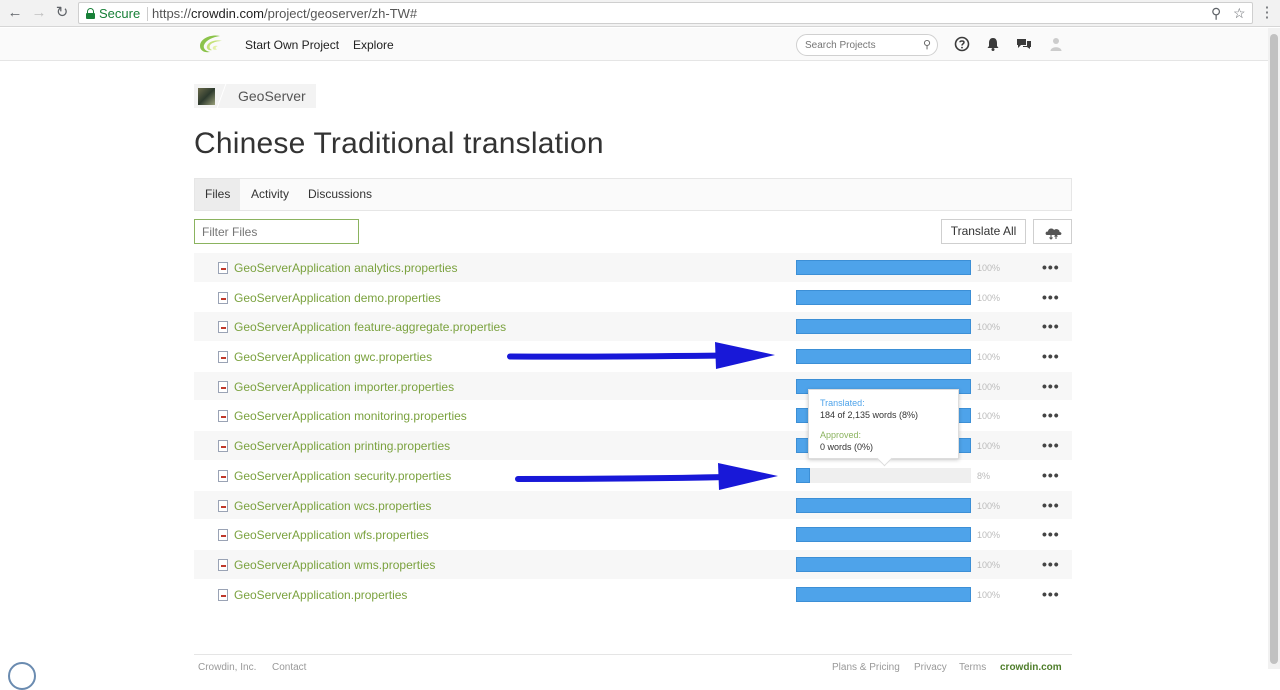 Image resolution: width=1280 pixels, height=690 pixels. What do you see at coordinates (206, 96) in the screenshot?
I see `project-avatar` at bounding box center [206, 96].